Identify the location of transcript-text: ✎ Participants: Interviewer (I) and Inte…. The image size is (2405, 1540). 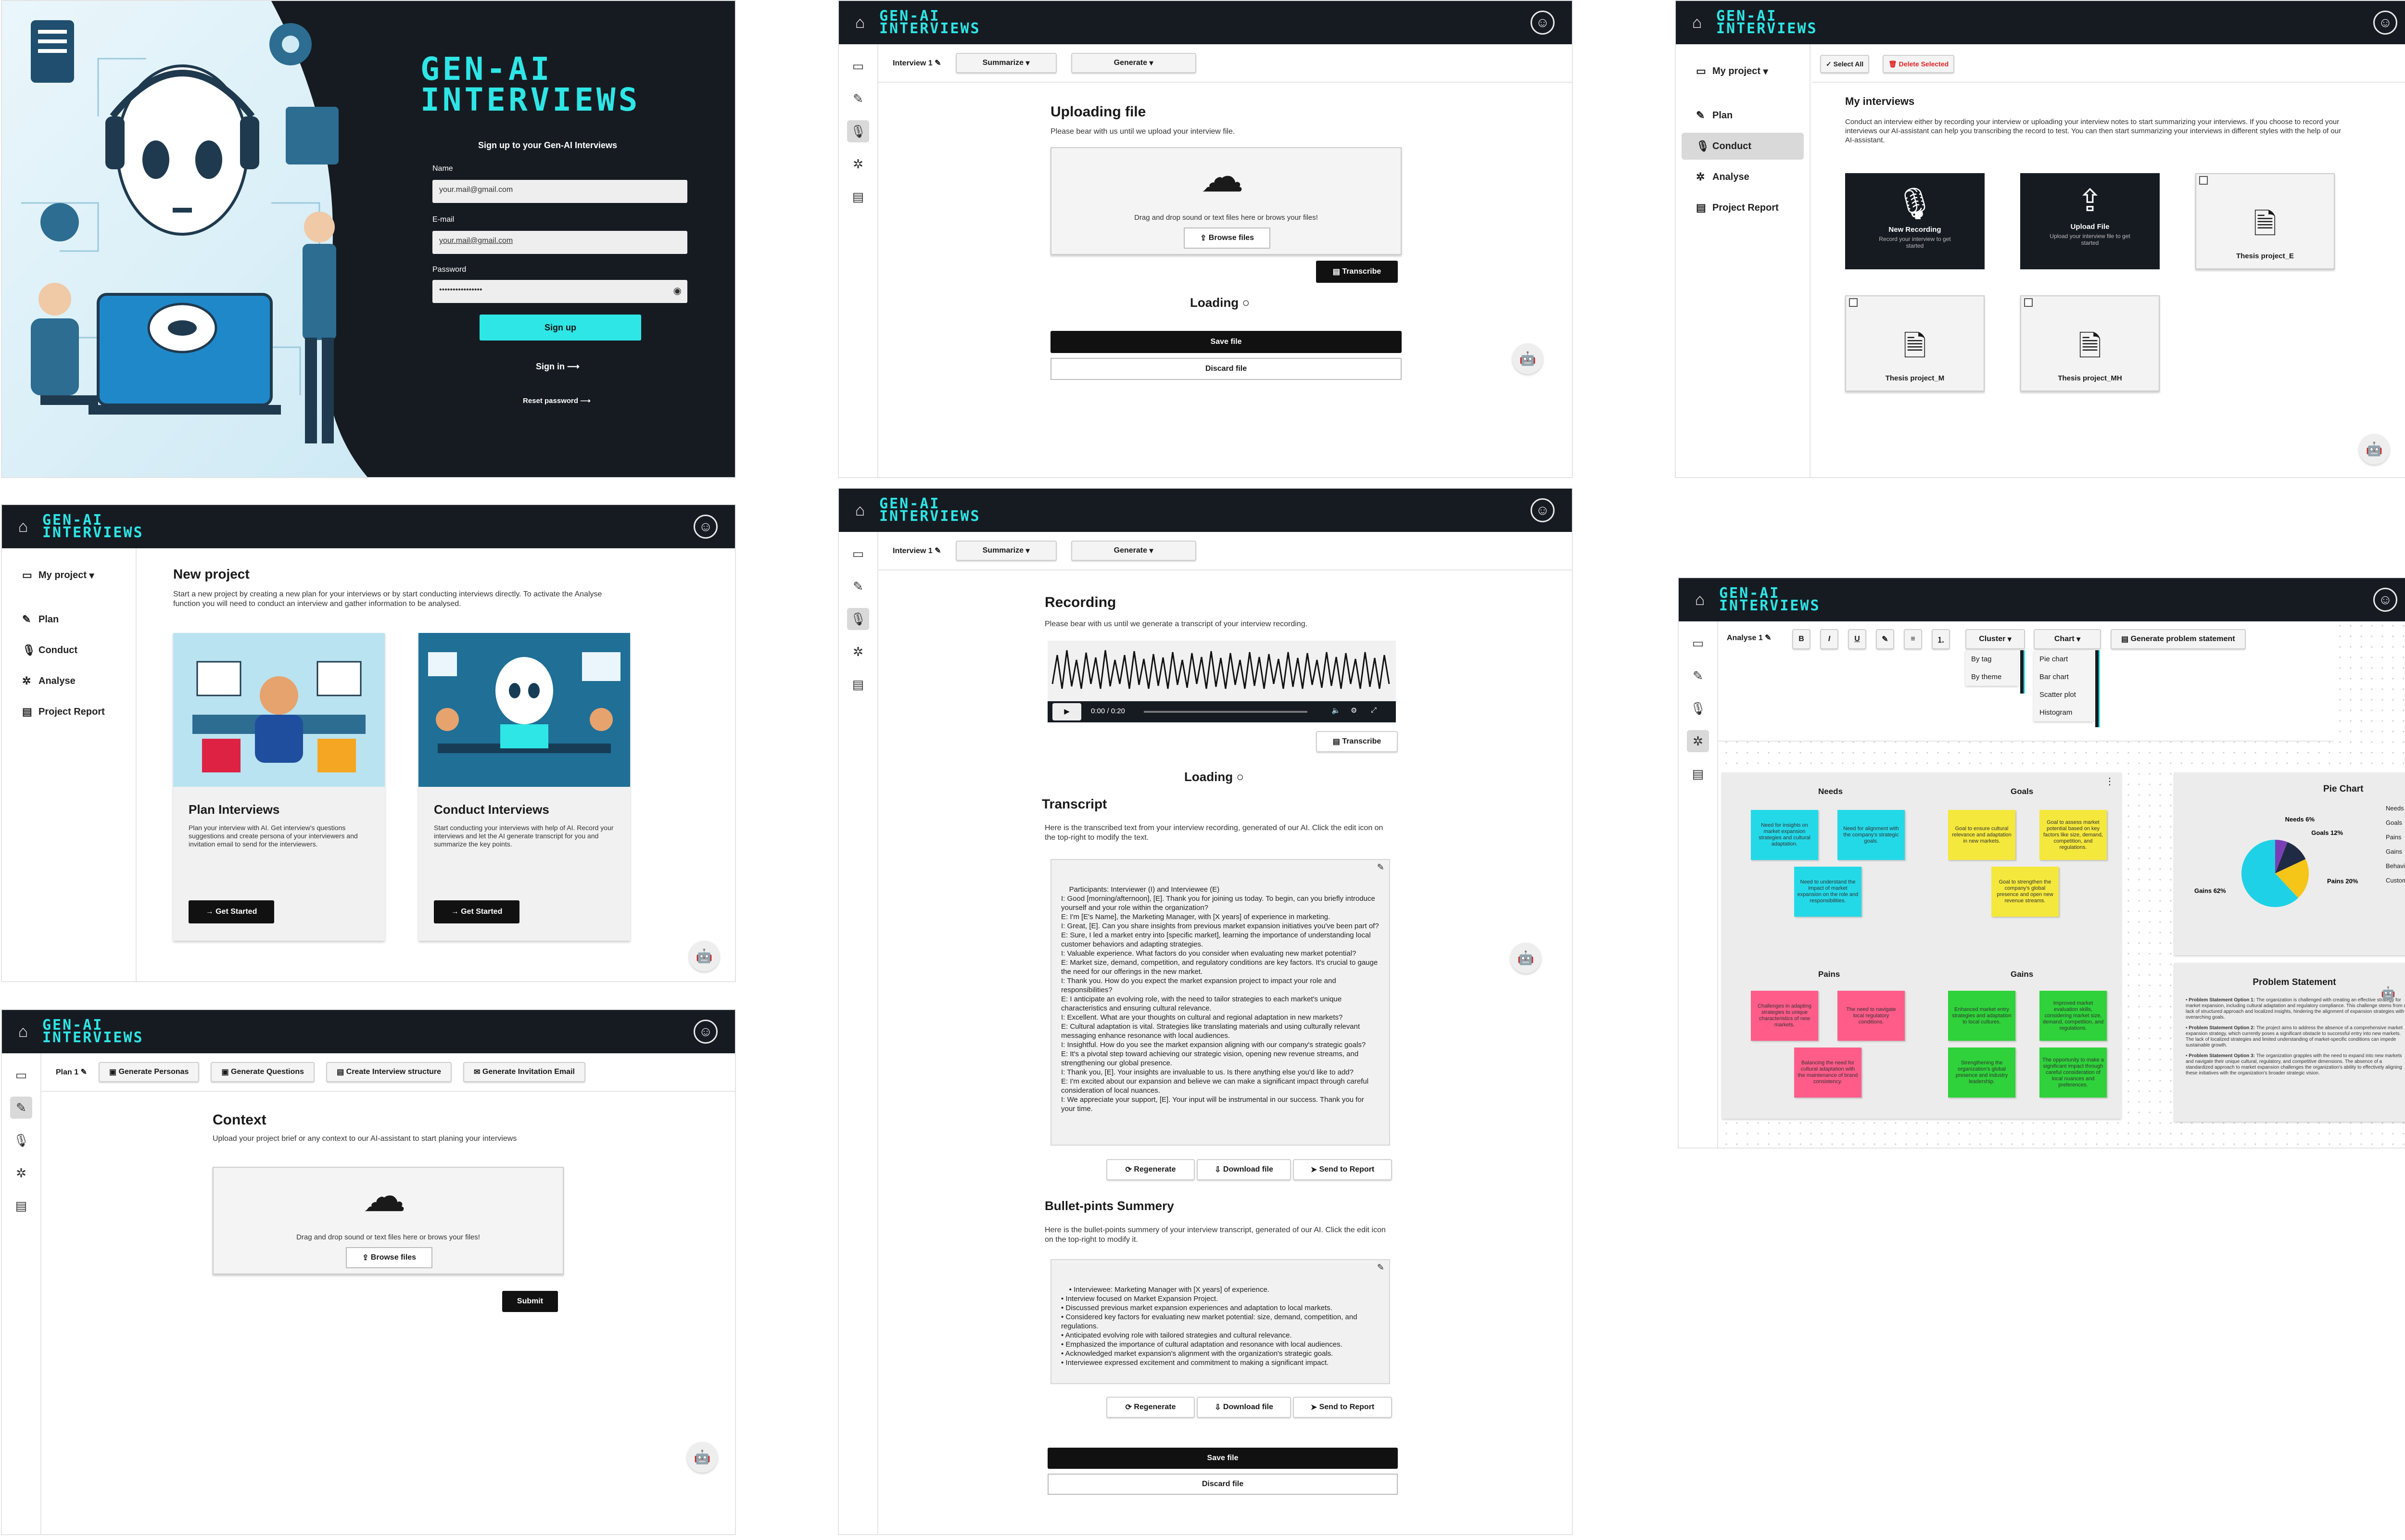
(1220, 1002).